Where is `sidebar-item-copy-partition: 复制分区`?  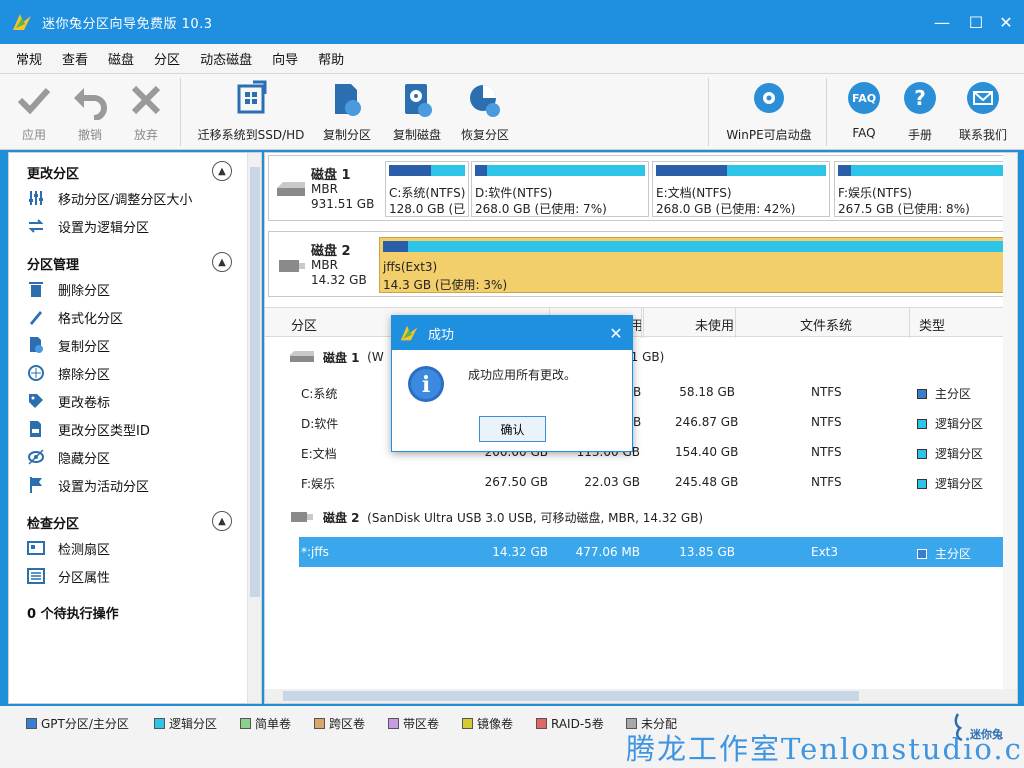 sidebar-item-copy-partition: 复制分区 is located at coordinates (68, 345).